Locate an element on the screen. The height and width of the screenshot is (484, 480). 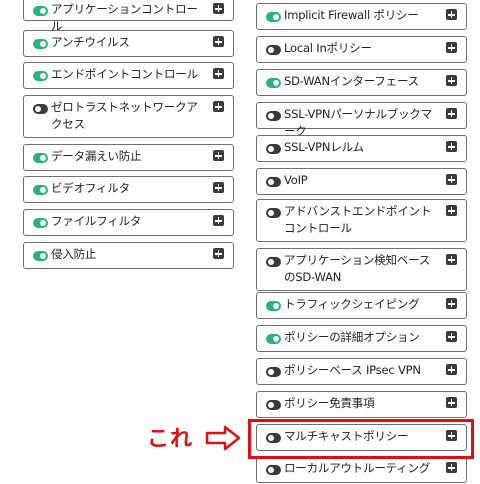
policy-card-voip: VoIP is located at coordinates (361, 181).